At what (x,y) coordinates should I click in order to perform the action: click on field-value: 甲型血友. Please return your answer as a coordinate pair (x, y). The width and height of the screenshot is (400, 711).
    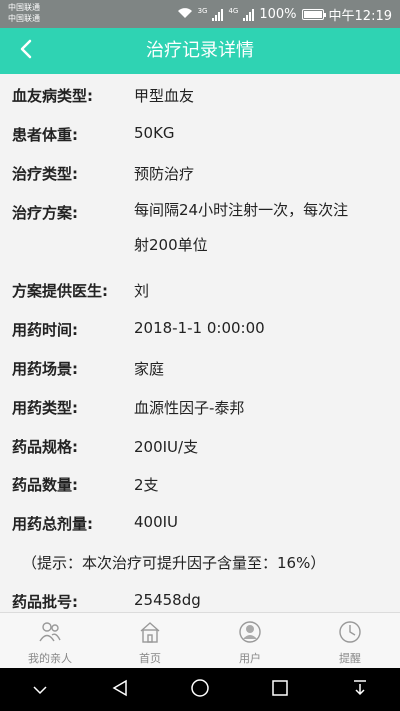
    Looking at the image, I should click on (164, 96).